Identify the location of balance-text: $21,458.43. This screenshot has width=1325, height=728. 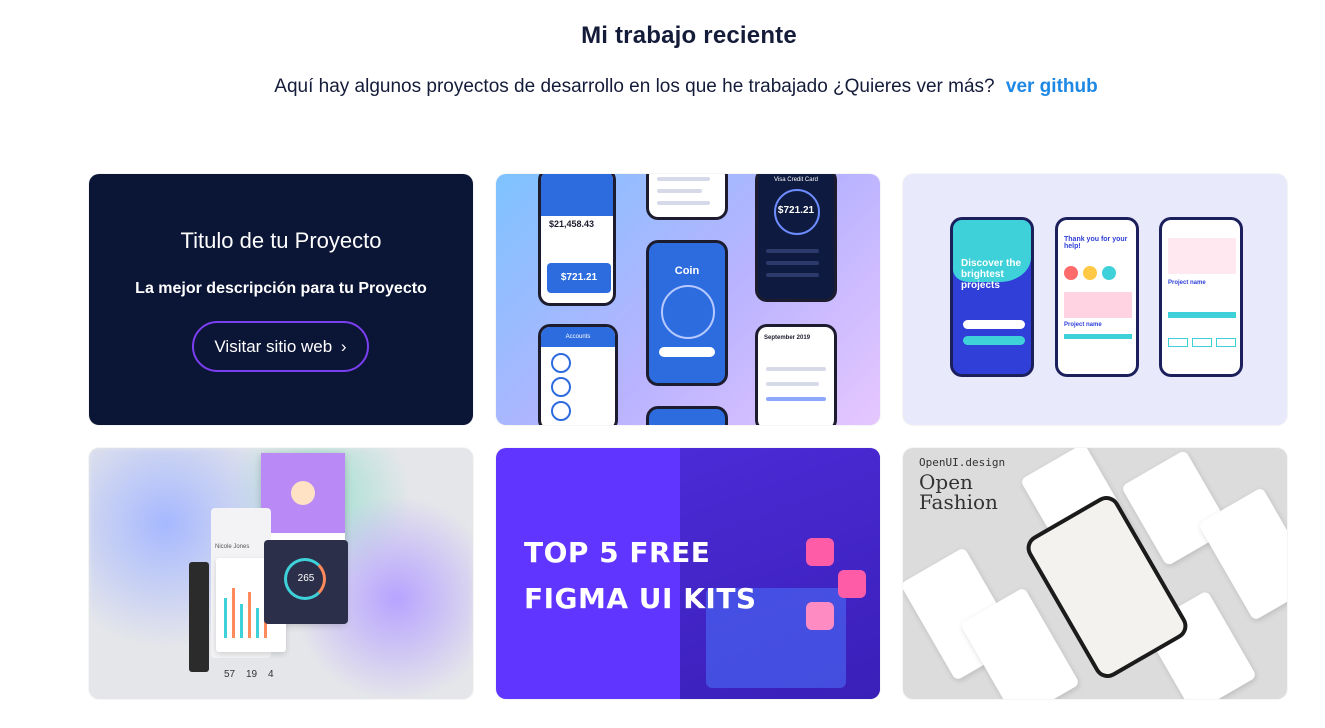
(572, 224).